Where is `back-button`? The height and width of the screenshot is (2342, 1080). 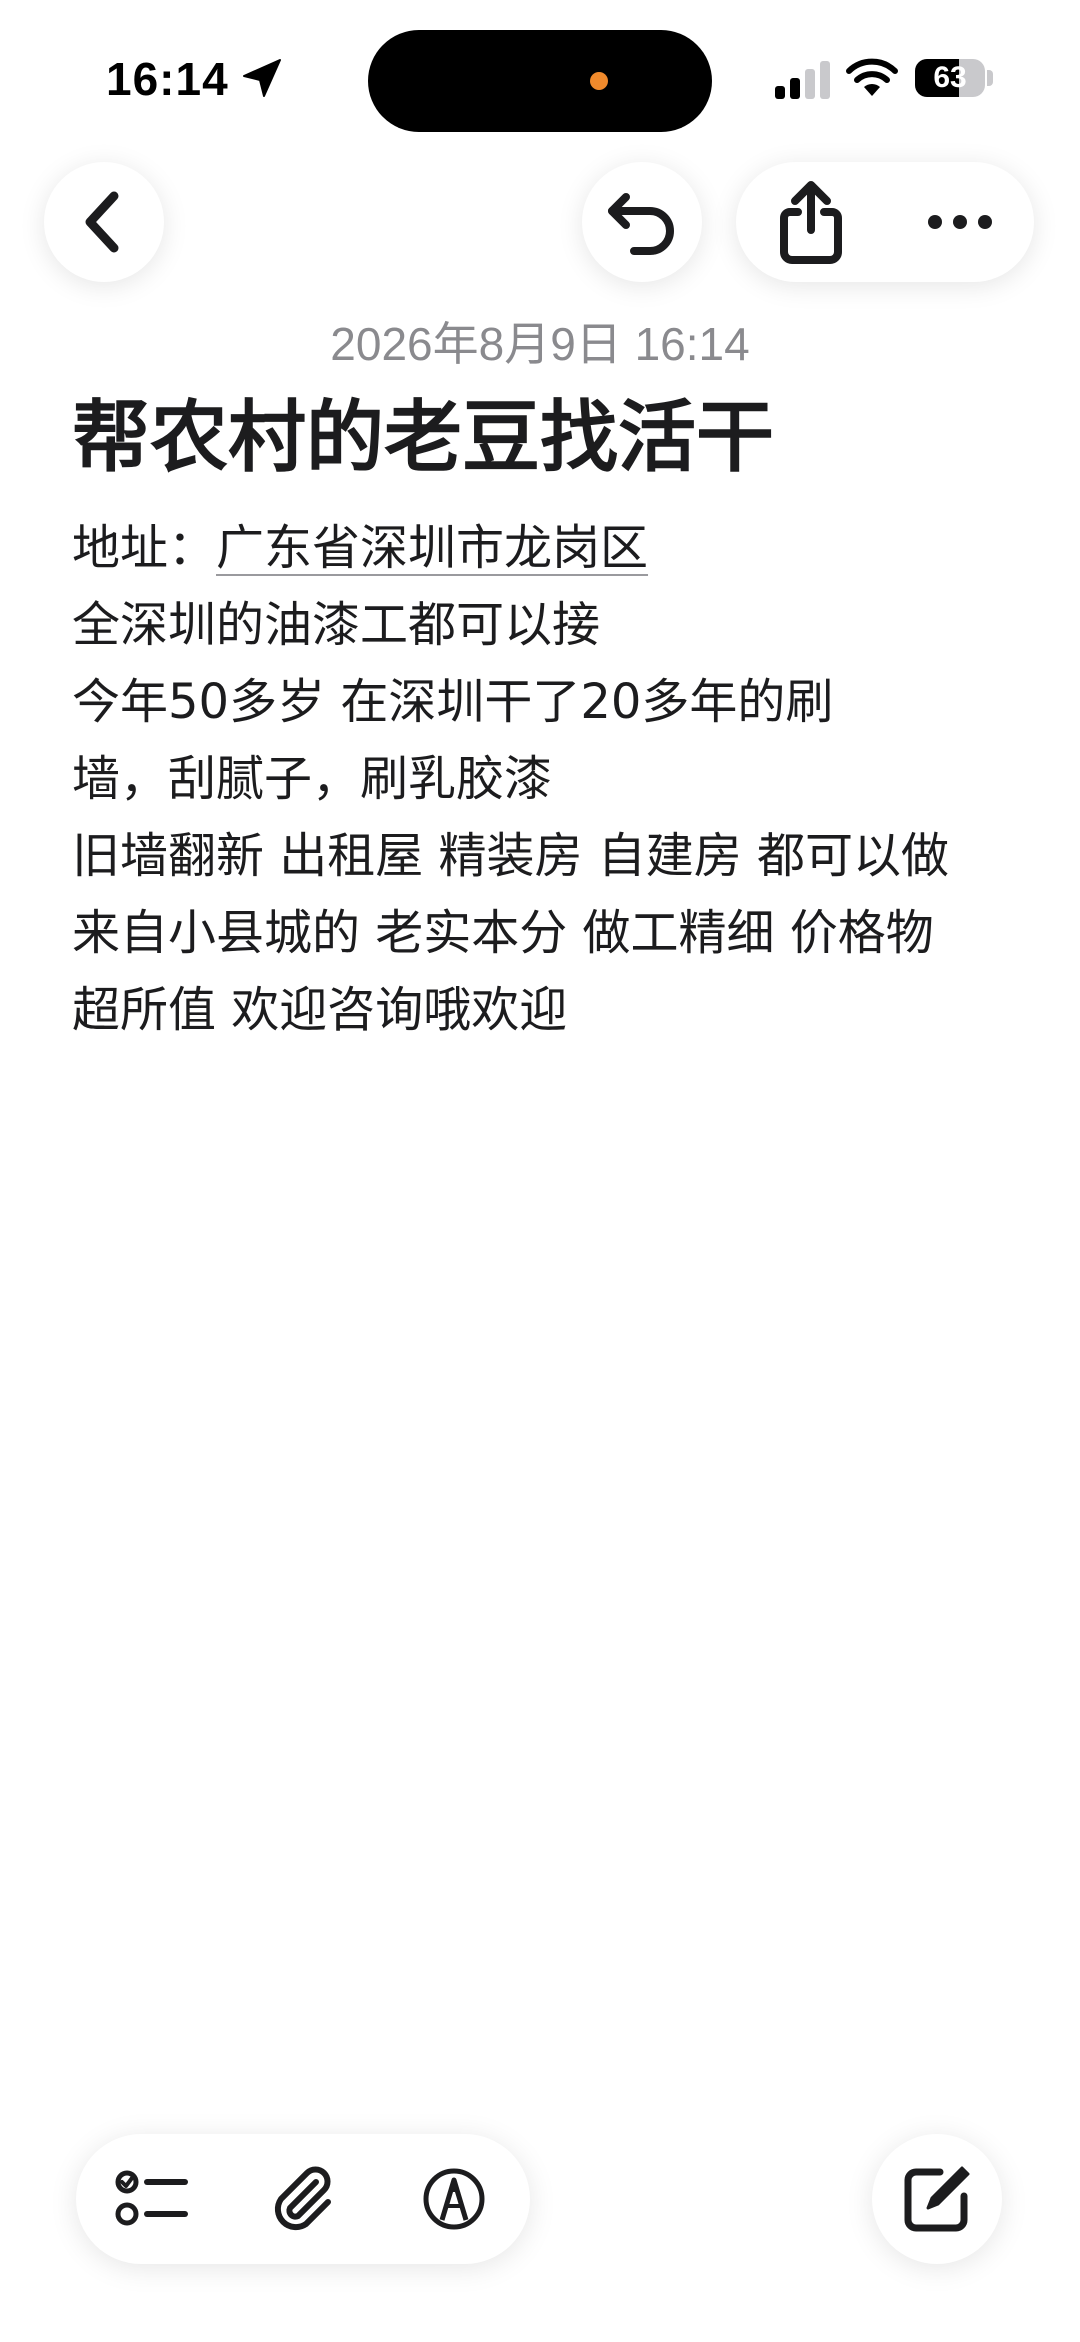 back-button is located at coordinates (104, 222).